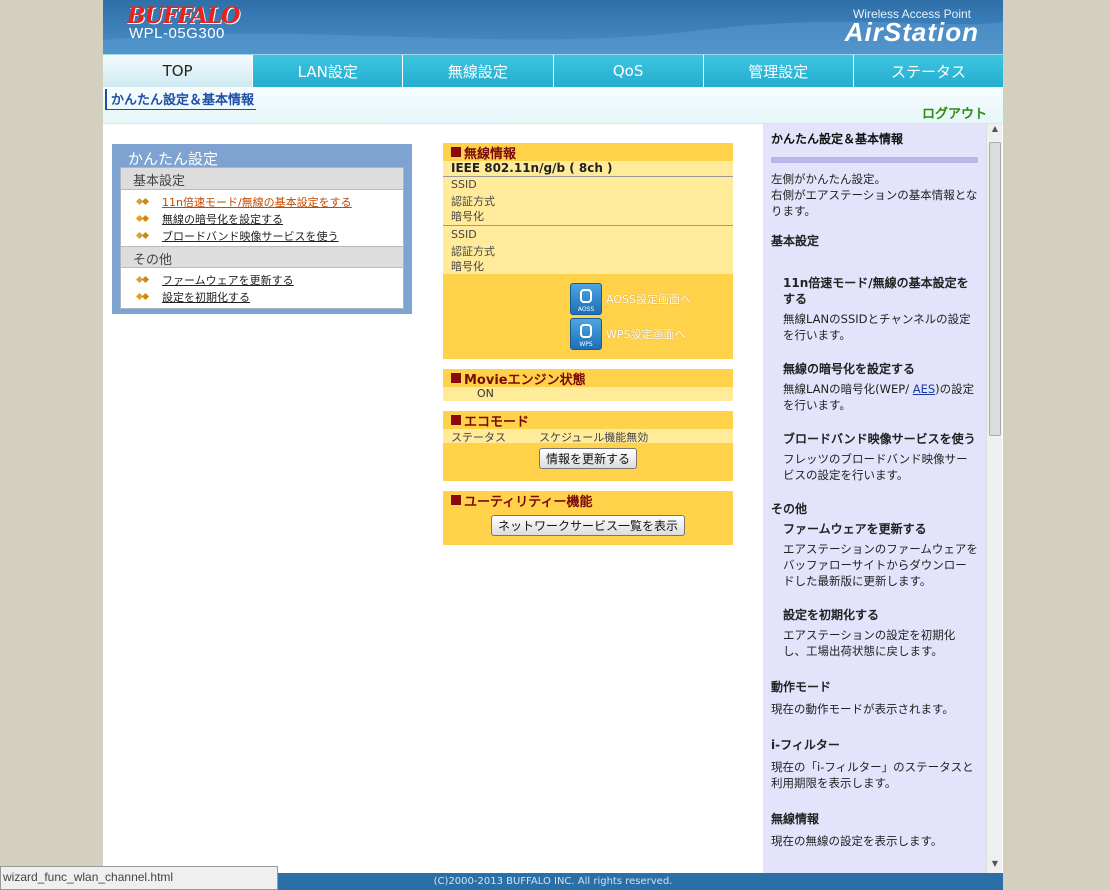 This screenshot has height=890, width=1110. What do you see at coordinates (857, 841) in the screenshot?
I see `help-wlinfo-text: 現在の無線の設定を表示します。` at bounding box center [857, 841].